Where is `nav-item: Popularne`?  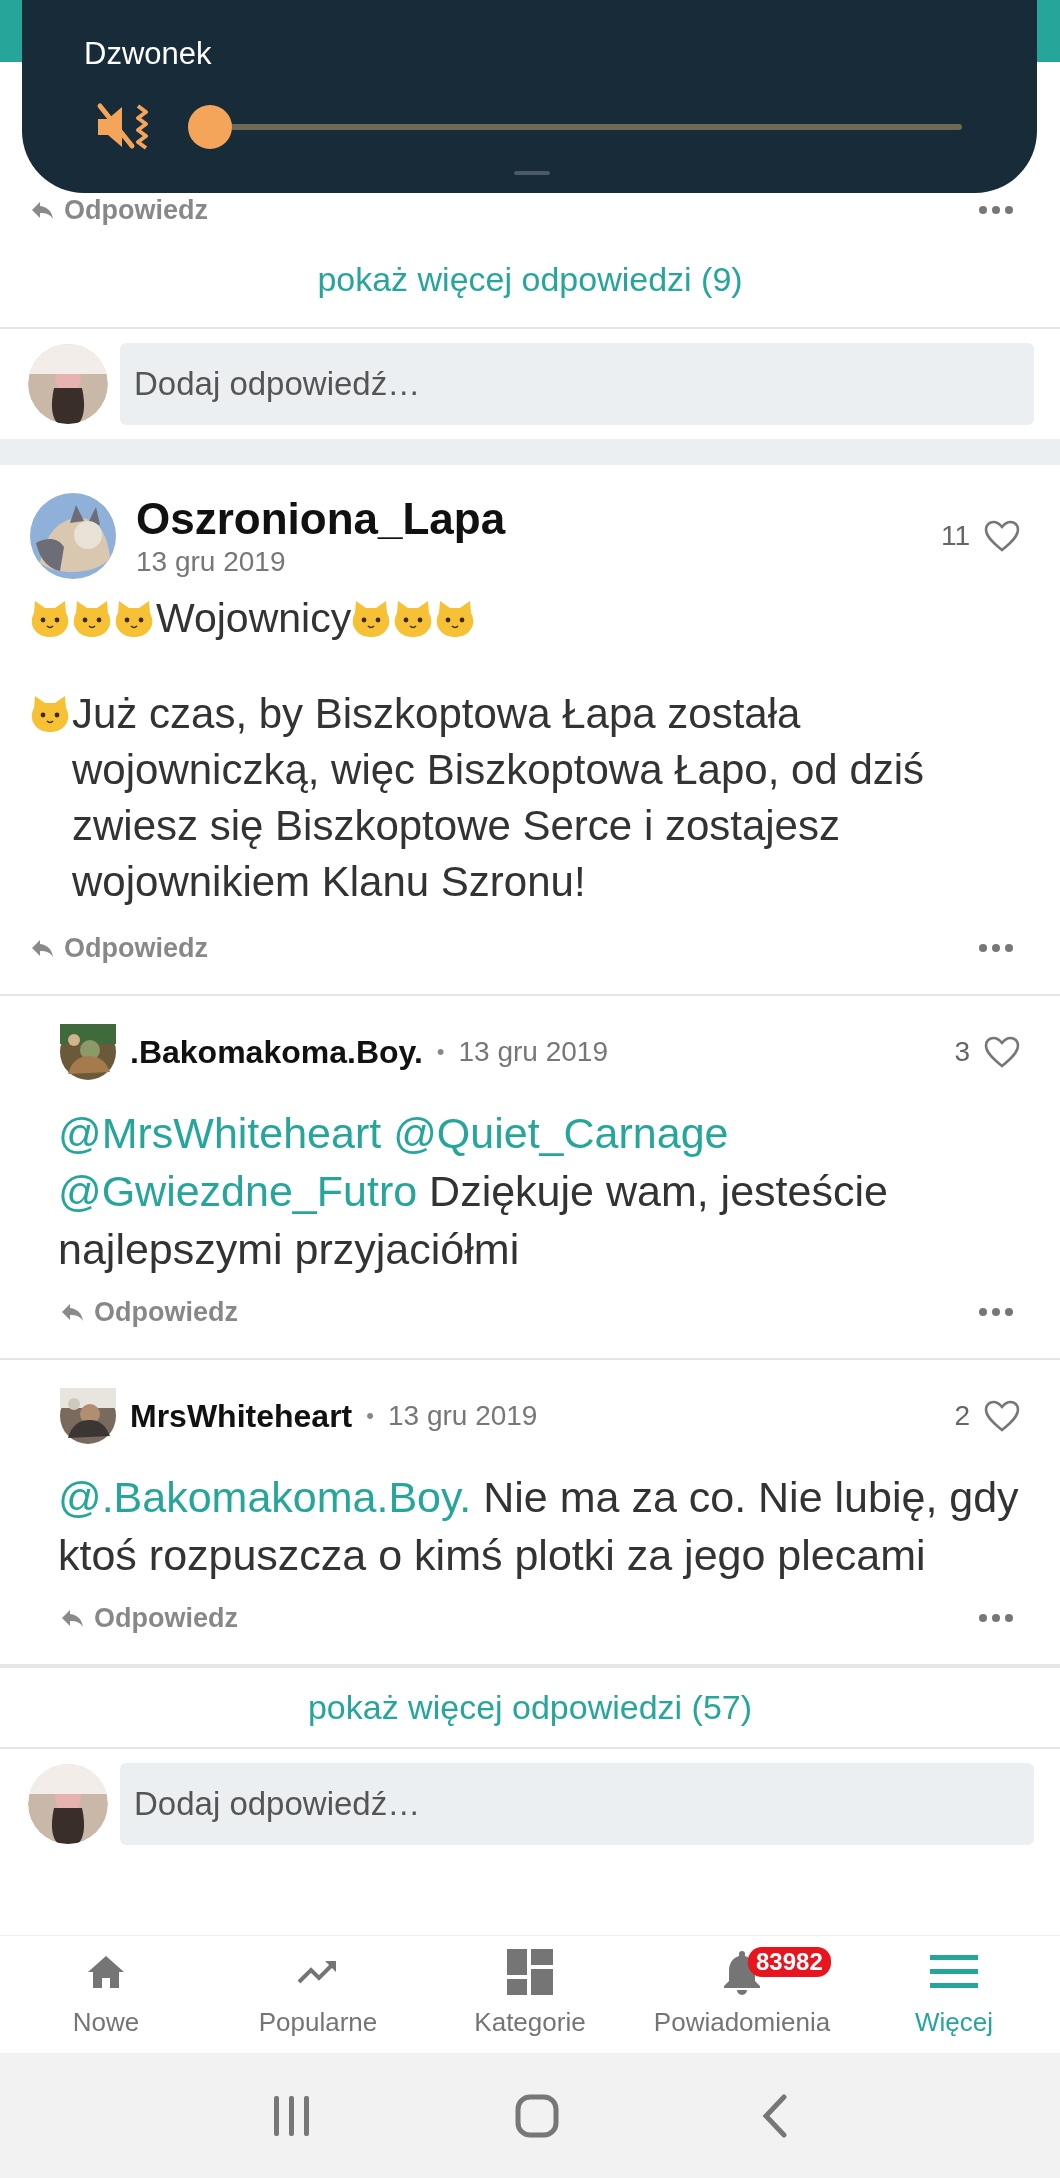 nav-item: Popularne is located at coordinates (318, 1995).